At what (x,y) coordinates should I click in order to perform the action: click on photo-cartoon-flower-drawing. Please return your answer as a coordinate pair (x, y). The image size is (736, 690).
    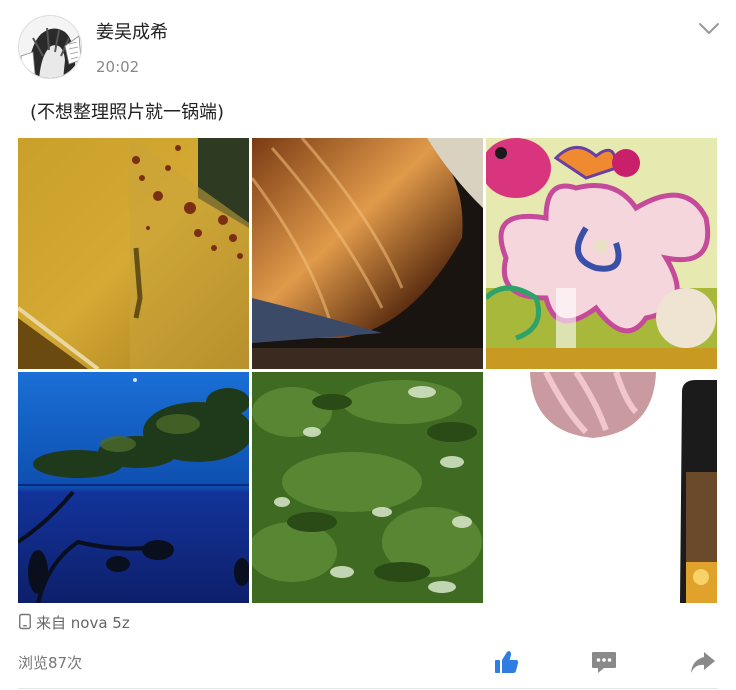
    Looking at the image, I should click on (601, 253).